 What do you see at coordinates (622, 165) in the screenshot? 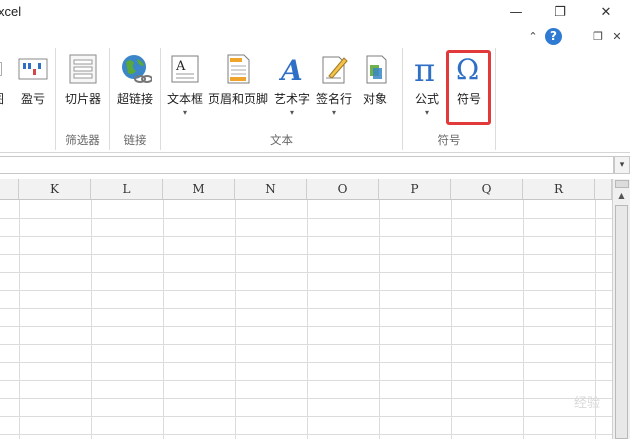
I see `formula-expand-icon: ▾` at bounding box center [622, 165].